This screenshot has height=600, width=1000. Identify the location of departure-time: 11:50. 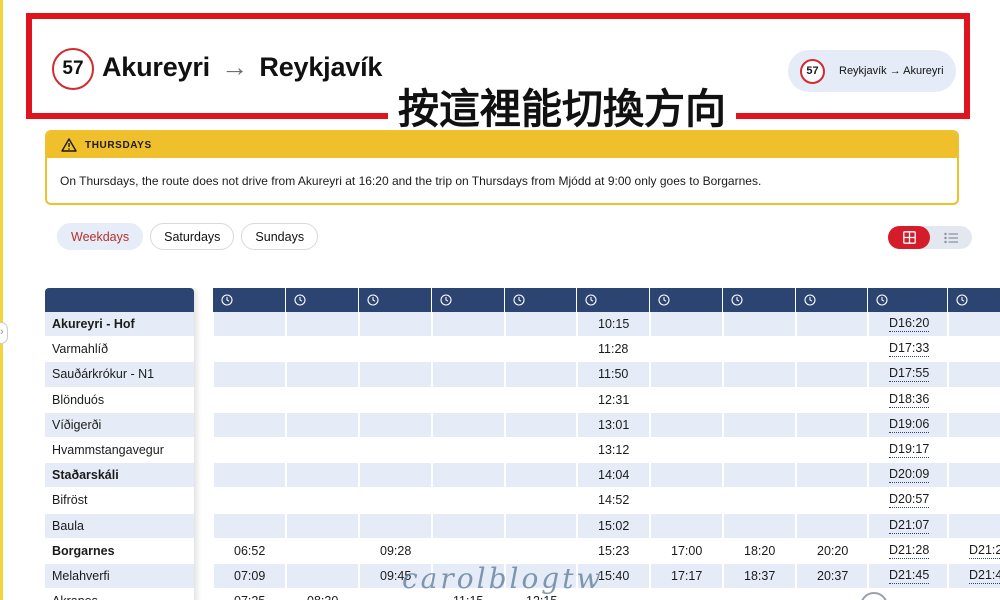
(613, 375).